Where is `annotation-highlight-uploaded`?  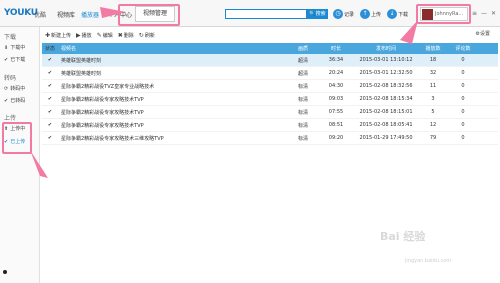
annotation-highlight-uploaded is located at coordinates (17, 138).